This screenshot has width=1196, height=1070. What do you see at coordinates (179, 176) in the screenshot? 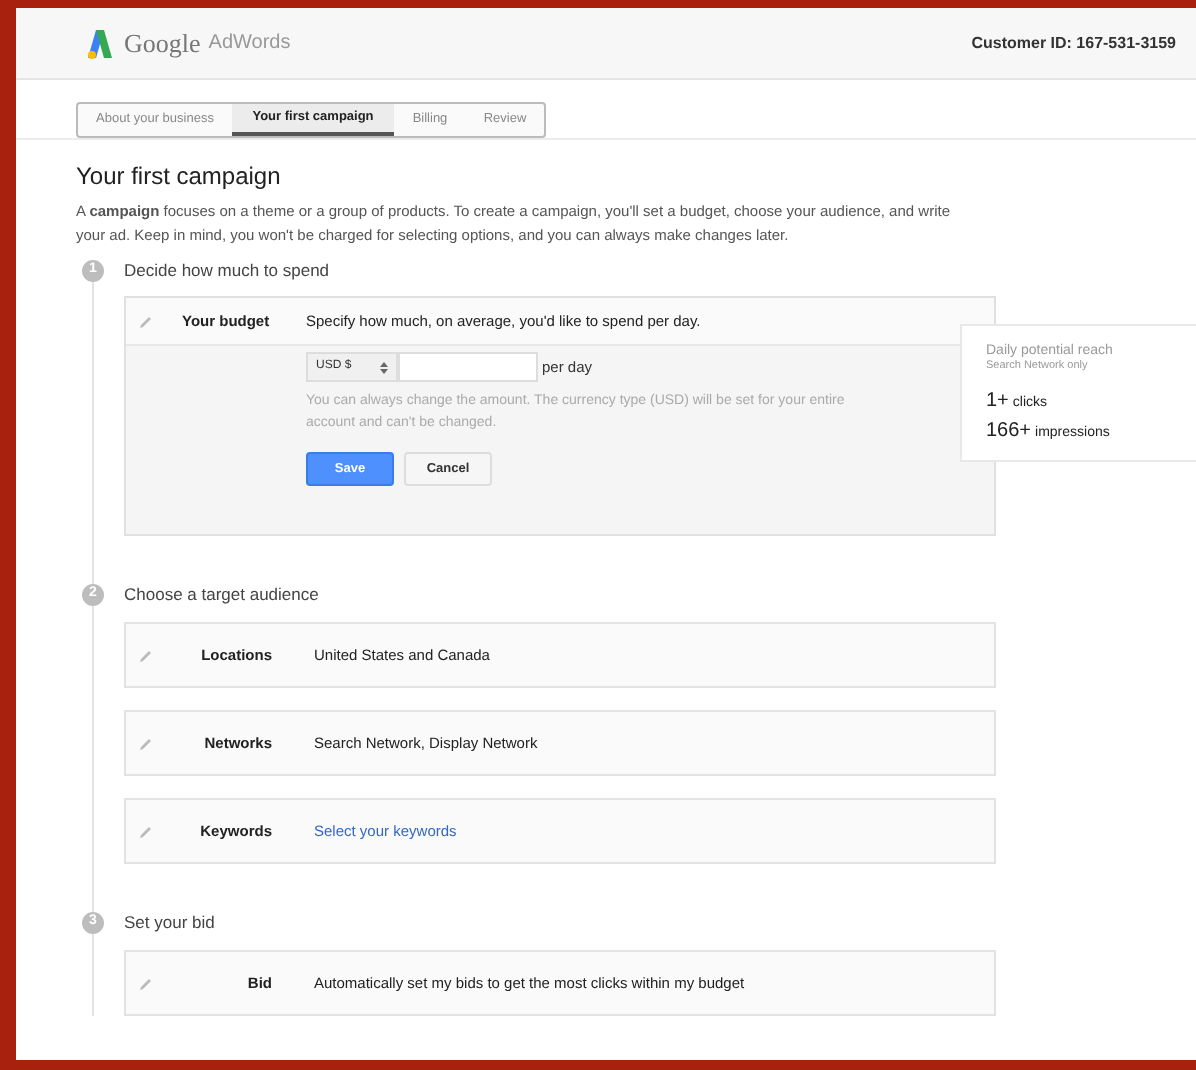
I see `page-title: Your first campaign` at bounding box center [179, 176].